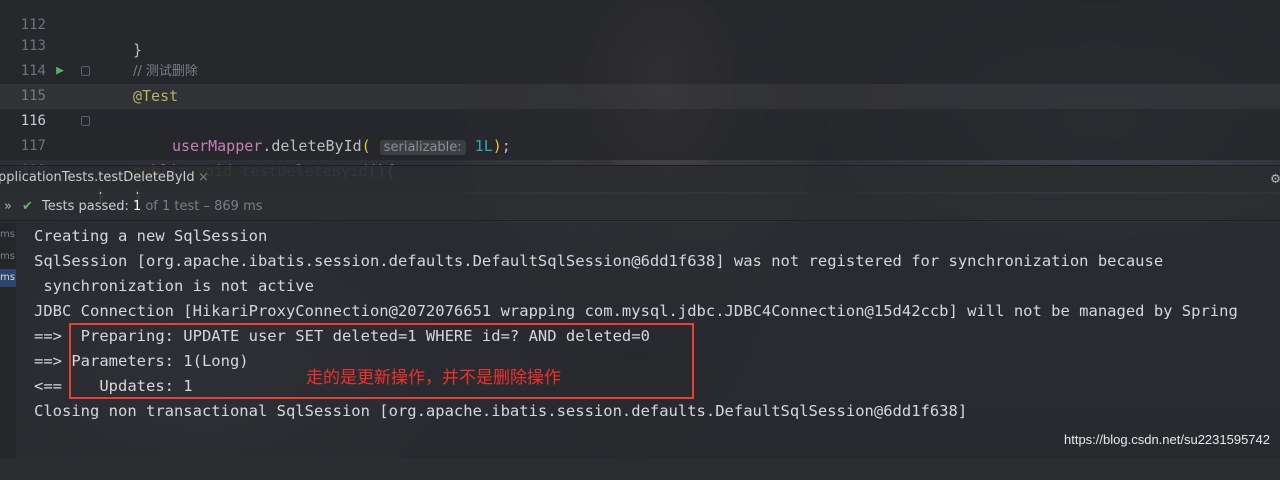  What do you see at coordinates (640, 178) in the screenshot?
I see `run-tab-bar: pplicationTests.testDeleteById × ⚙` at bounding box center [640, 178].